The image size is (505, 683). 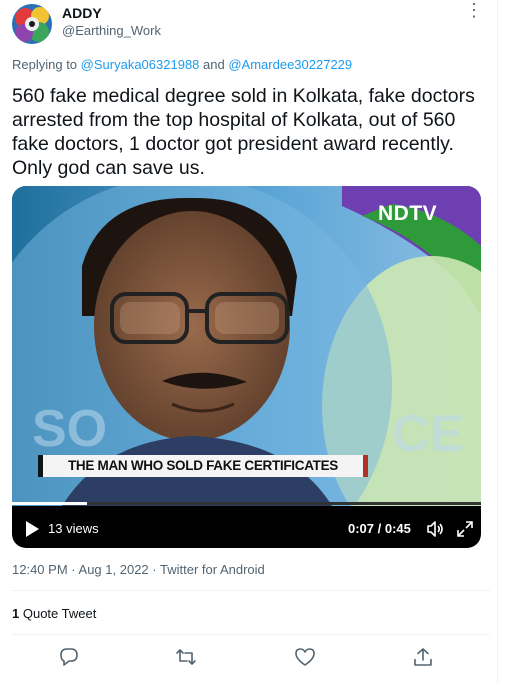 I want to click on view-count: 13 views, so click(x=73, y=528).